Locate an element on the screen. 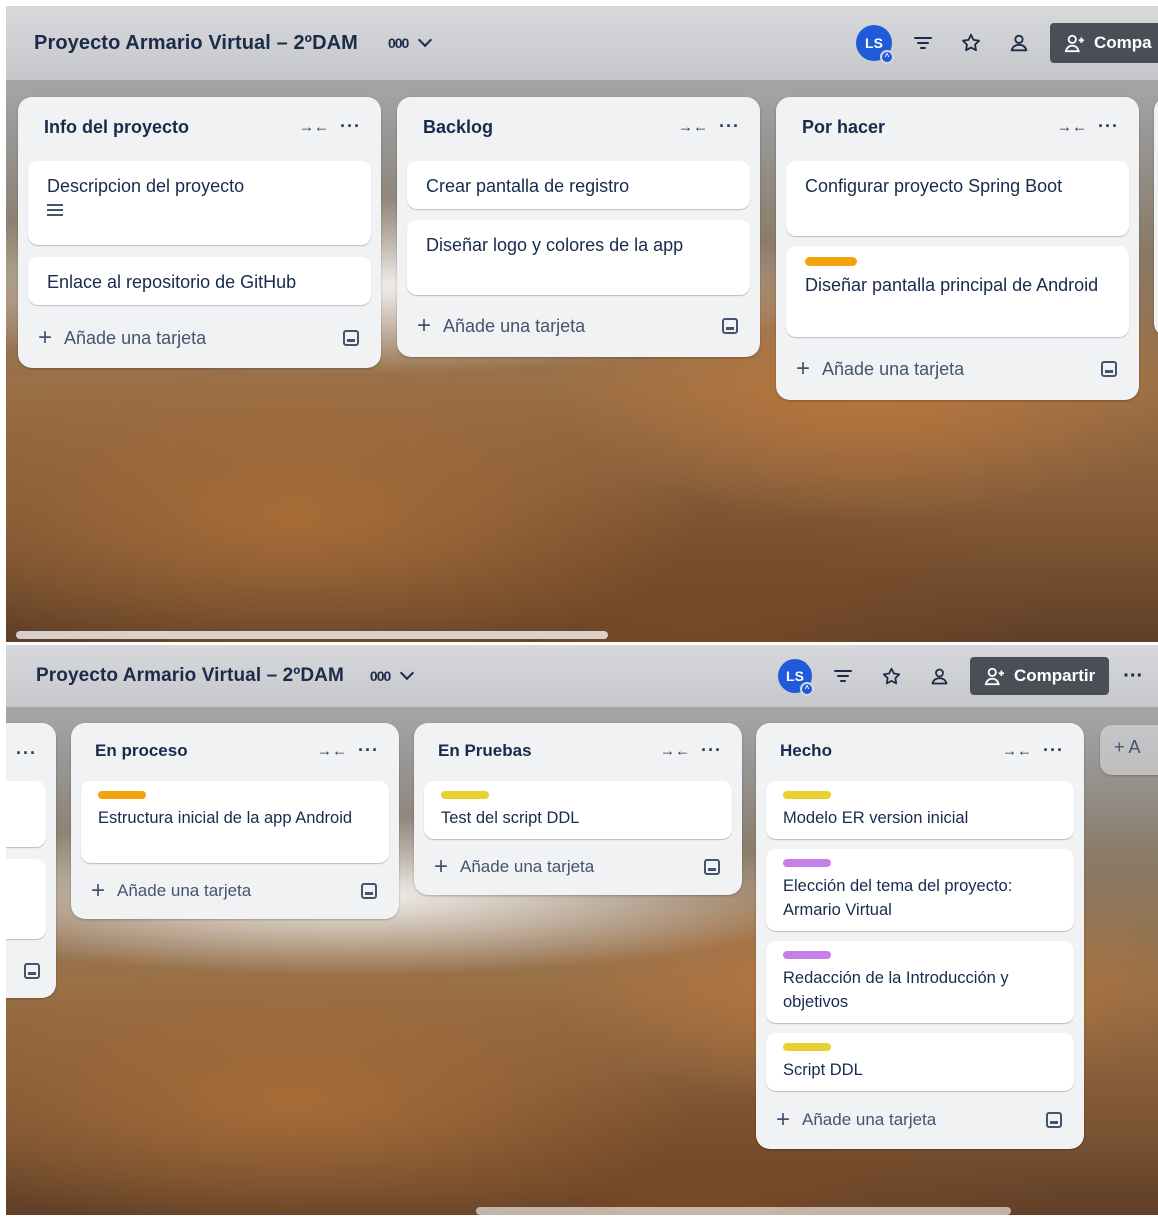  card-estructura-inicial: Estructura inicial de la app Android is located at coordinates (235, 822).